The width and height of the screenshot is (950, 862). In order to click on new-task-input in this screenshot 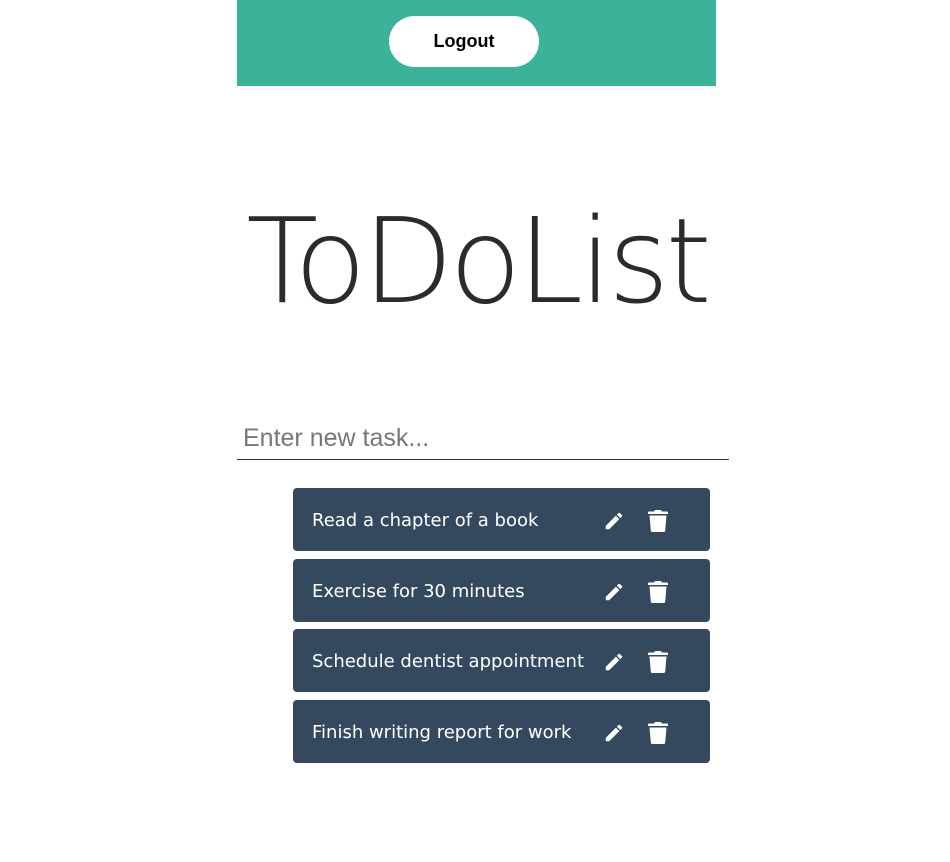, I will do `click(483, 439)`.